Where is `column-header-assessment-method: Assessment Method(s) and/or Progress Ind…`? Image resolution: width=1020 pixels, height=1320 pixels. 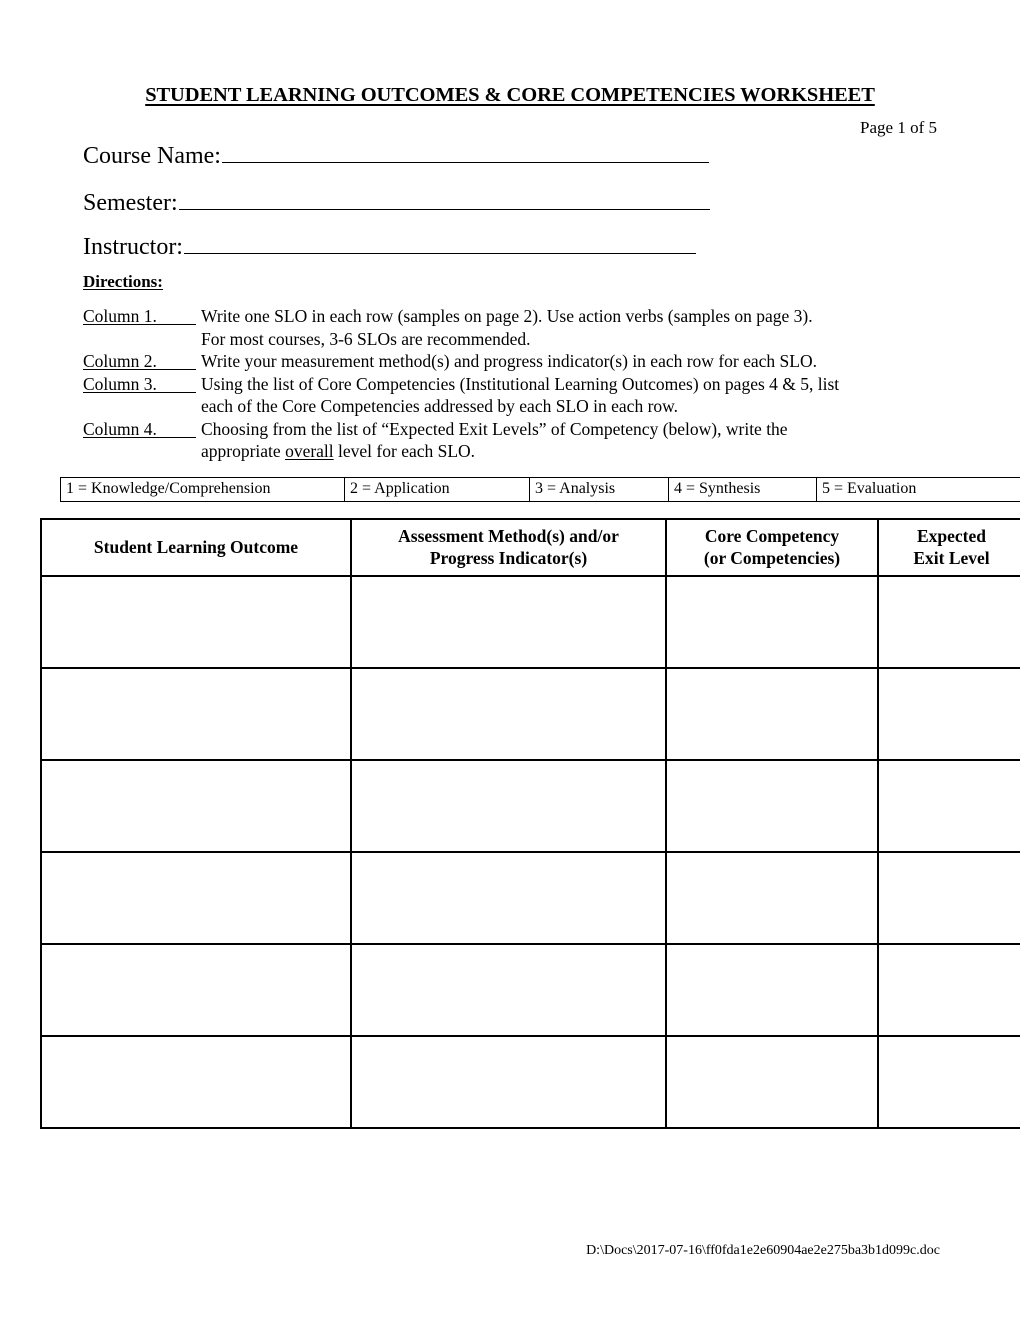 column-header-assessment-method: Assessment Method(s) and/or Progress Ind… is located at coordinates (508, 547).